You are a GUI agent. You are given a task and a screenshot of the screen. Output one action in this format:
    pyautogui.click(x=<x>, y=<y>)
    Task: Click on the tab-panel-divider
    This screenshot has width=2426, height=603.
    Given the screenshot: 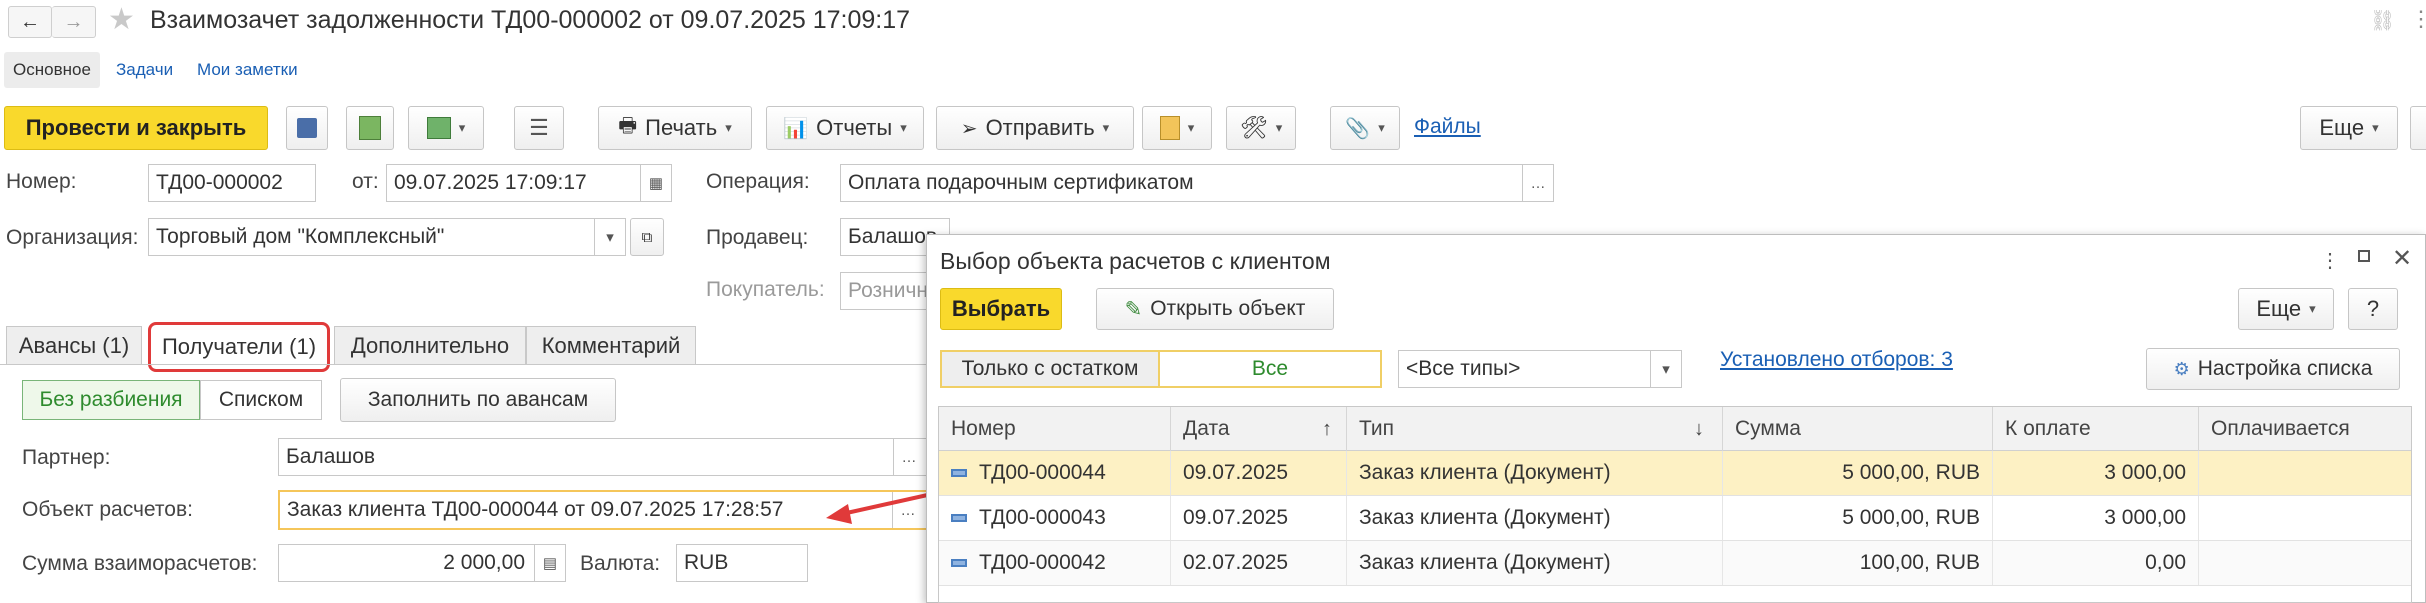 What is the action you would take?
    pyautogui.click(x=470, y=364)
    